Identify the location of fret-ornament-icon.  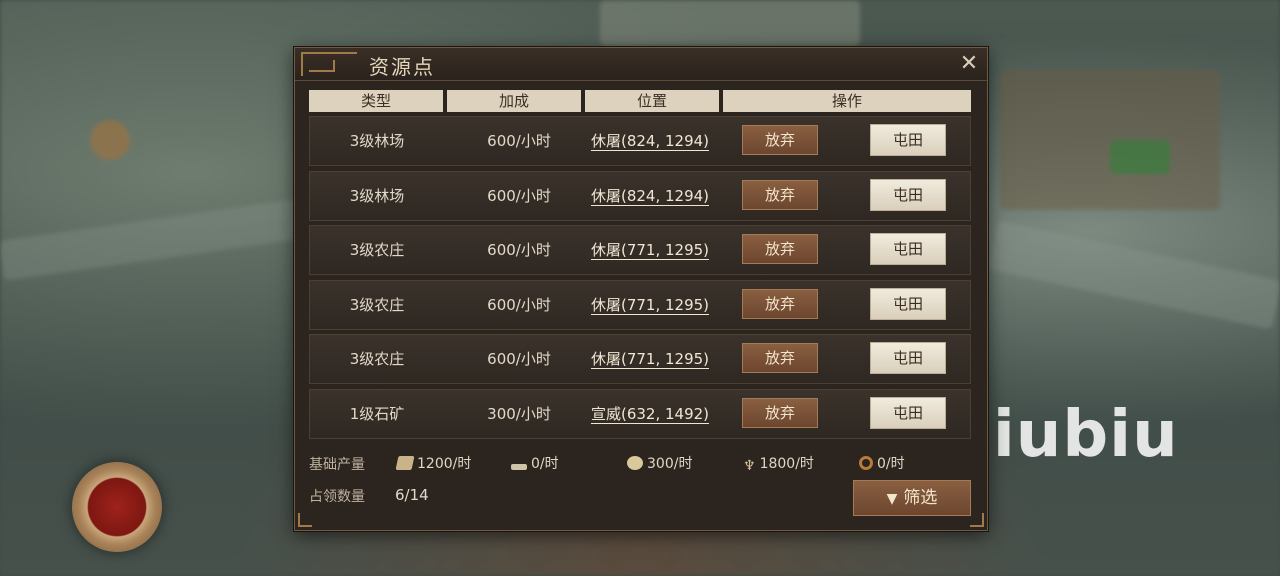
(329, 64).